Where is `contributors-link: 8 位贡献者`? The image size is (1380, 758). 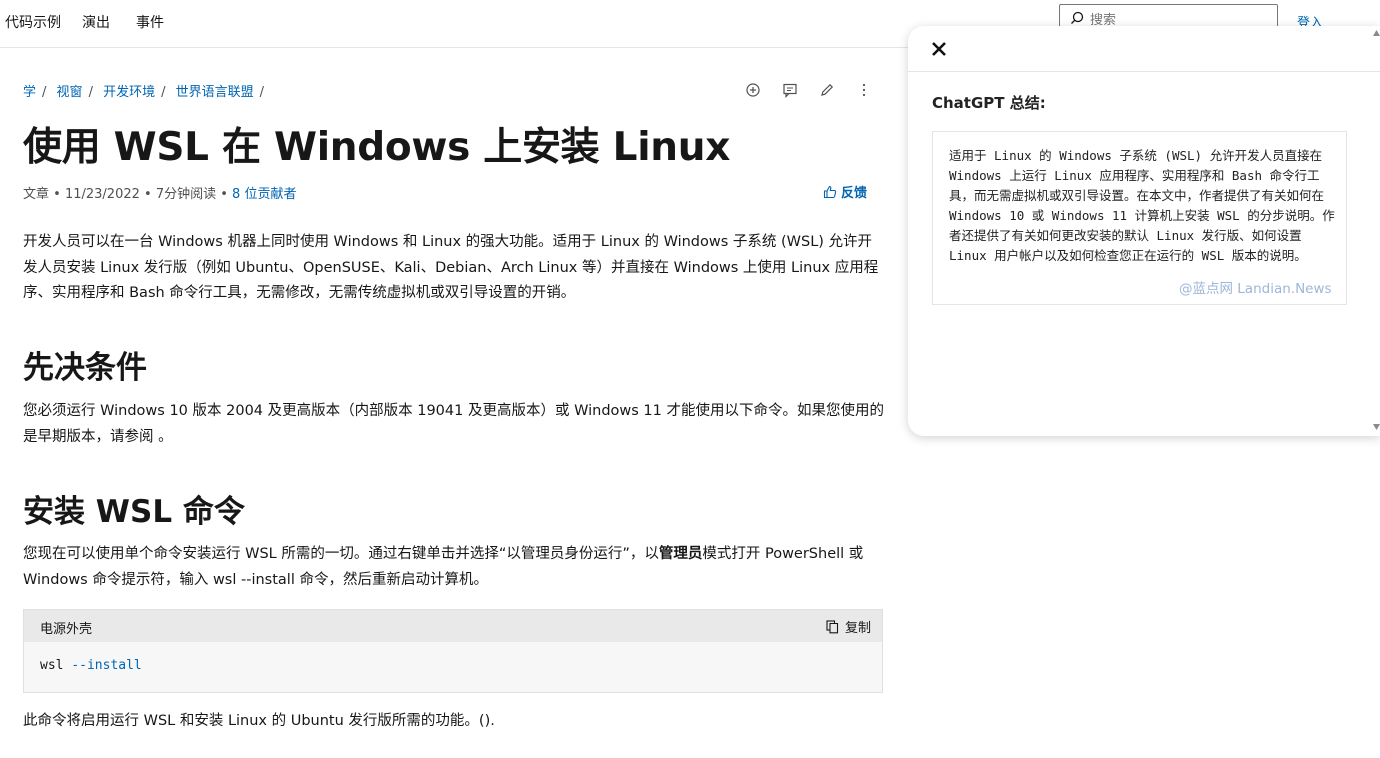 contributors-link: 8 位贡献者 is located at coordinates (264, 194).